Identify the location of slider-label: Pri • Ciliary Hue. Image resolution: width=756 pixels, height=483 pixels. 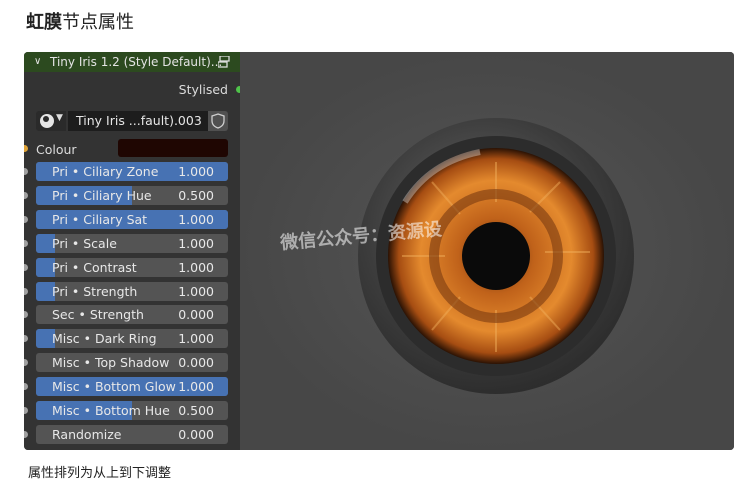
(102, 195).